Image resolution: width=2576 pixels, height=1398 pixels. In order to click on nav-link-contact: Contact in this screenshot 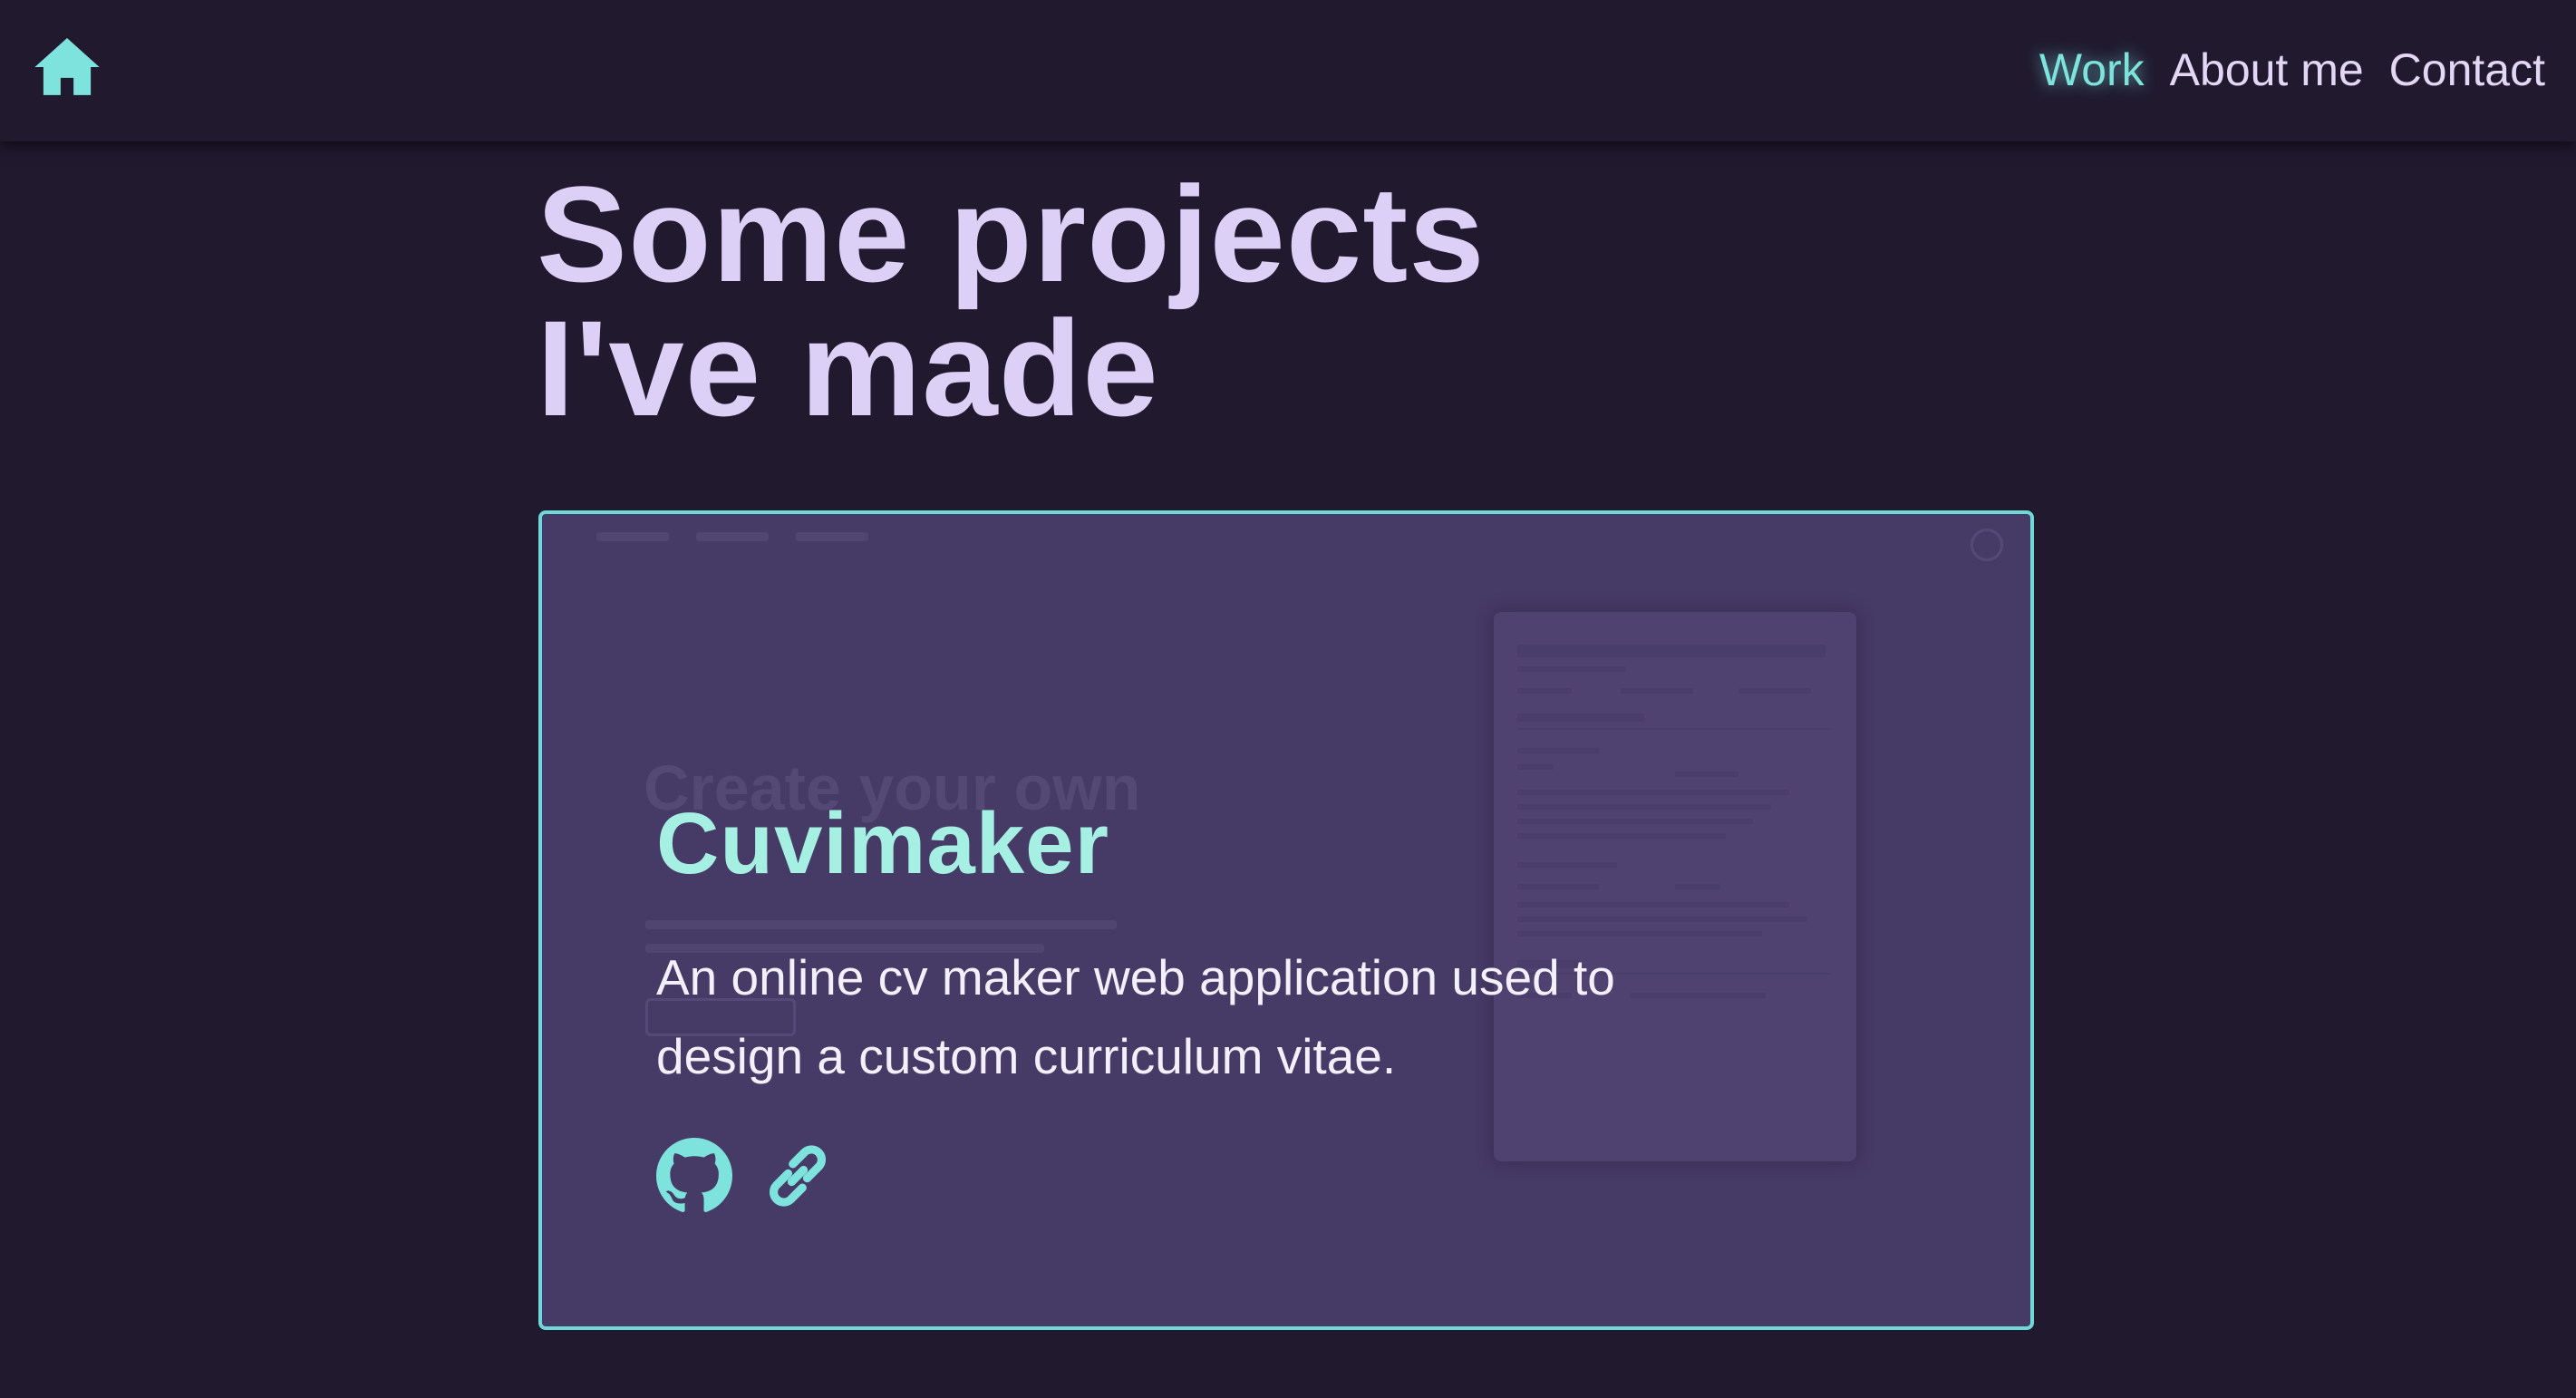, I will do `click(2467, 70)`.